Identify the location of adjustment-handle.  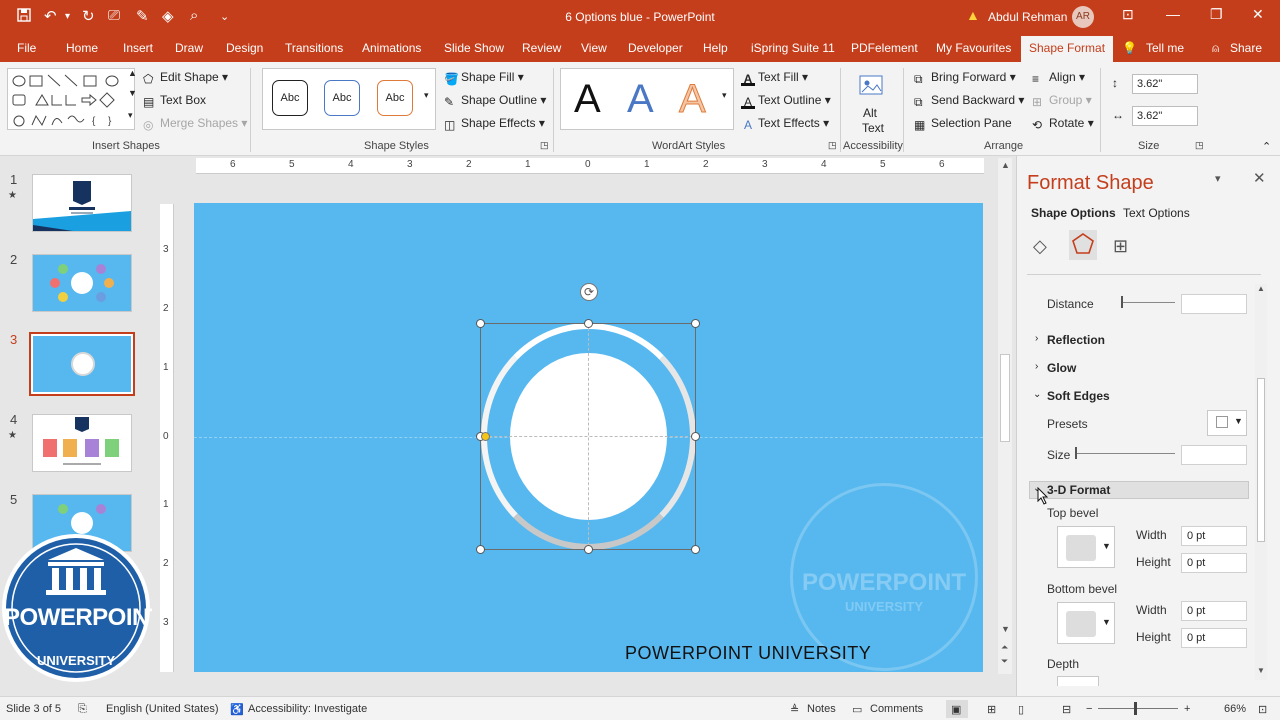
(485, 436).